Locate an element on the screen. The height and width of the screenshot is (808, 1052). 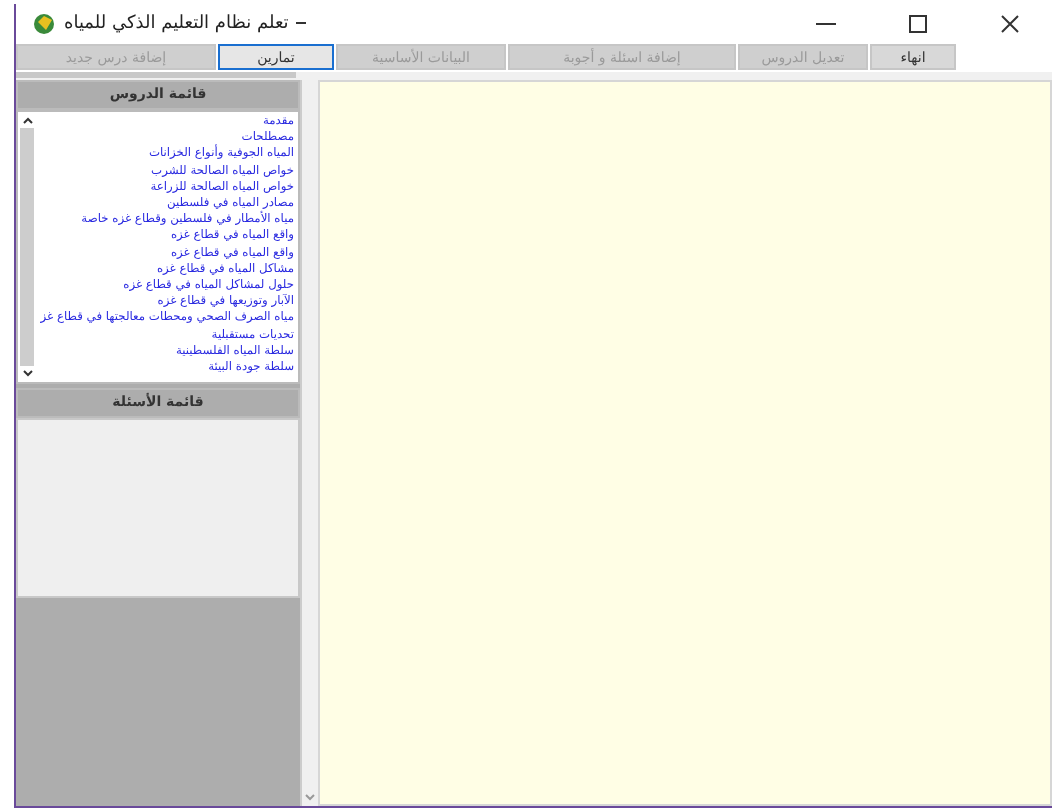
window-title: تعلم نظام التعليم الذكي للمياه is located at coordinates (176, 23).